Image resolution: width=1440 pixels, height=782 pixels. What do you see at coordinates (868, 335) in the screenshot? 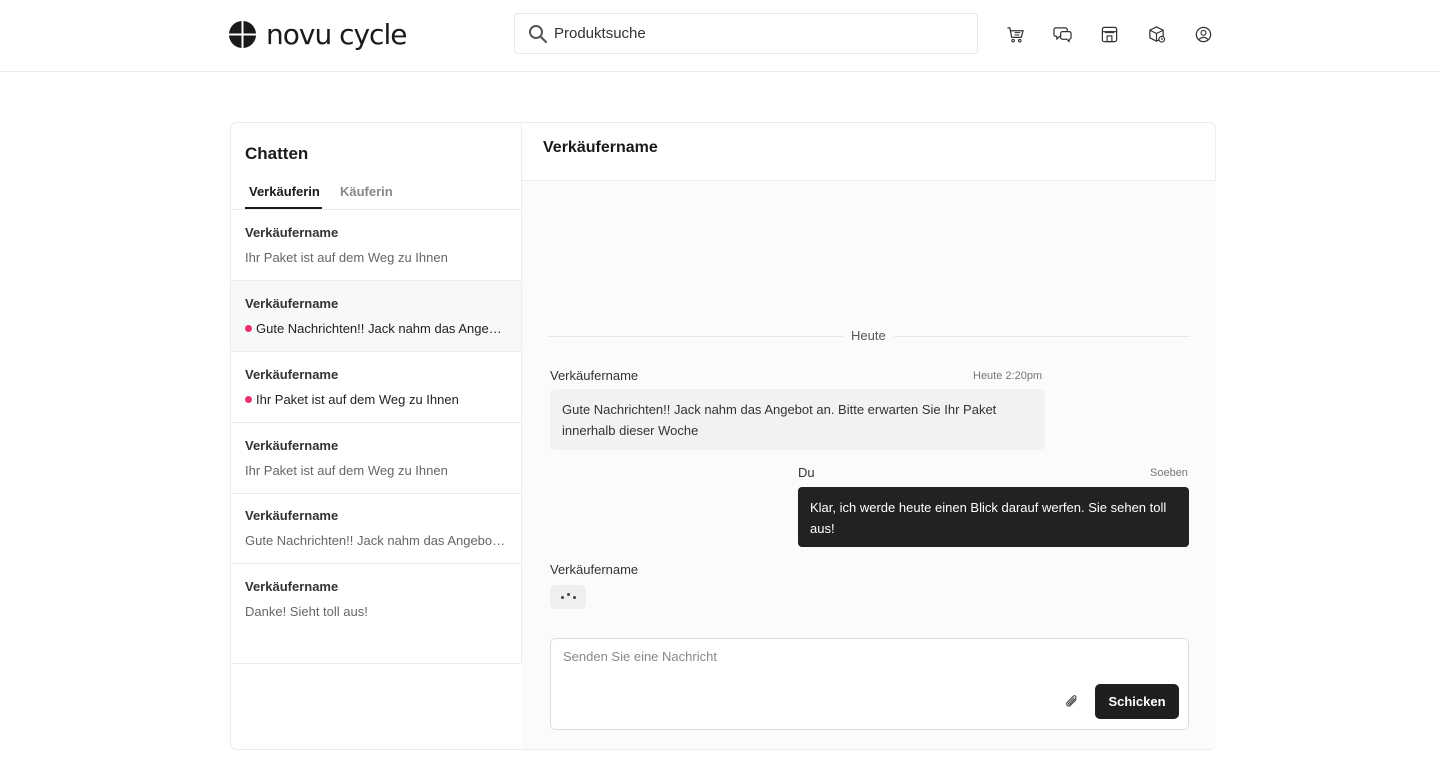
I see `day-divider-label: Heute` at bounding box center [868, 335].